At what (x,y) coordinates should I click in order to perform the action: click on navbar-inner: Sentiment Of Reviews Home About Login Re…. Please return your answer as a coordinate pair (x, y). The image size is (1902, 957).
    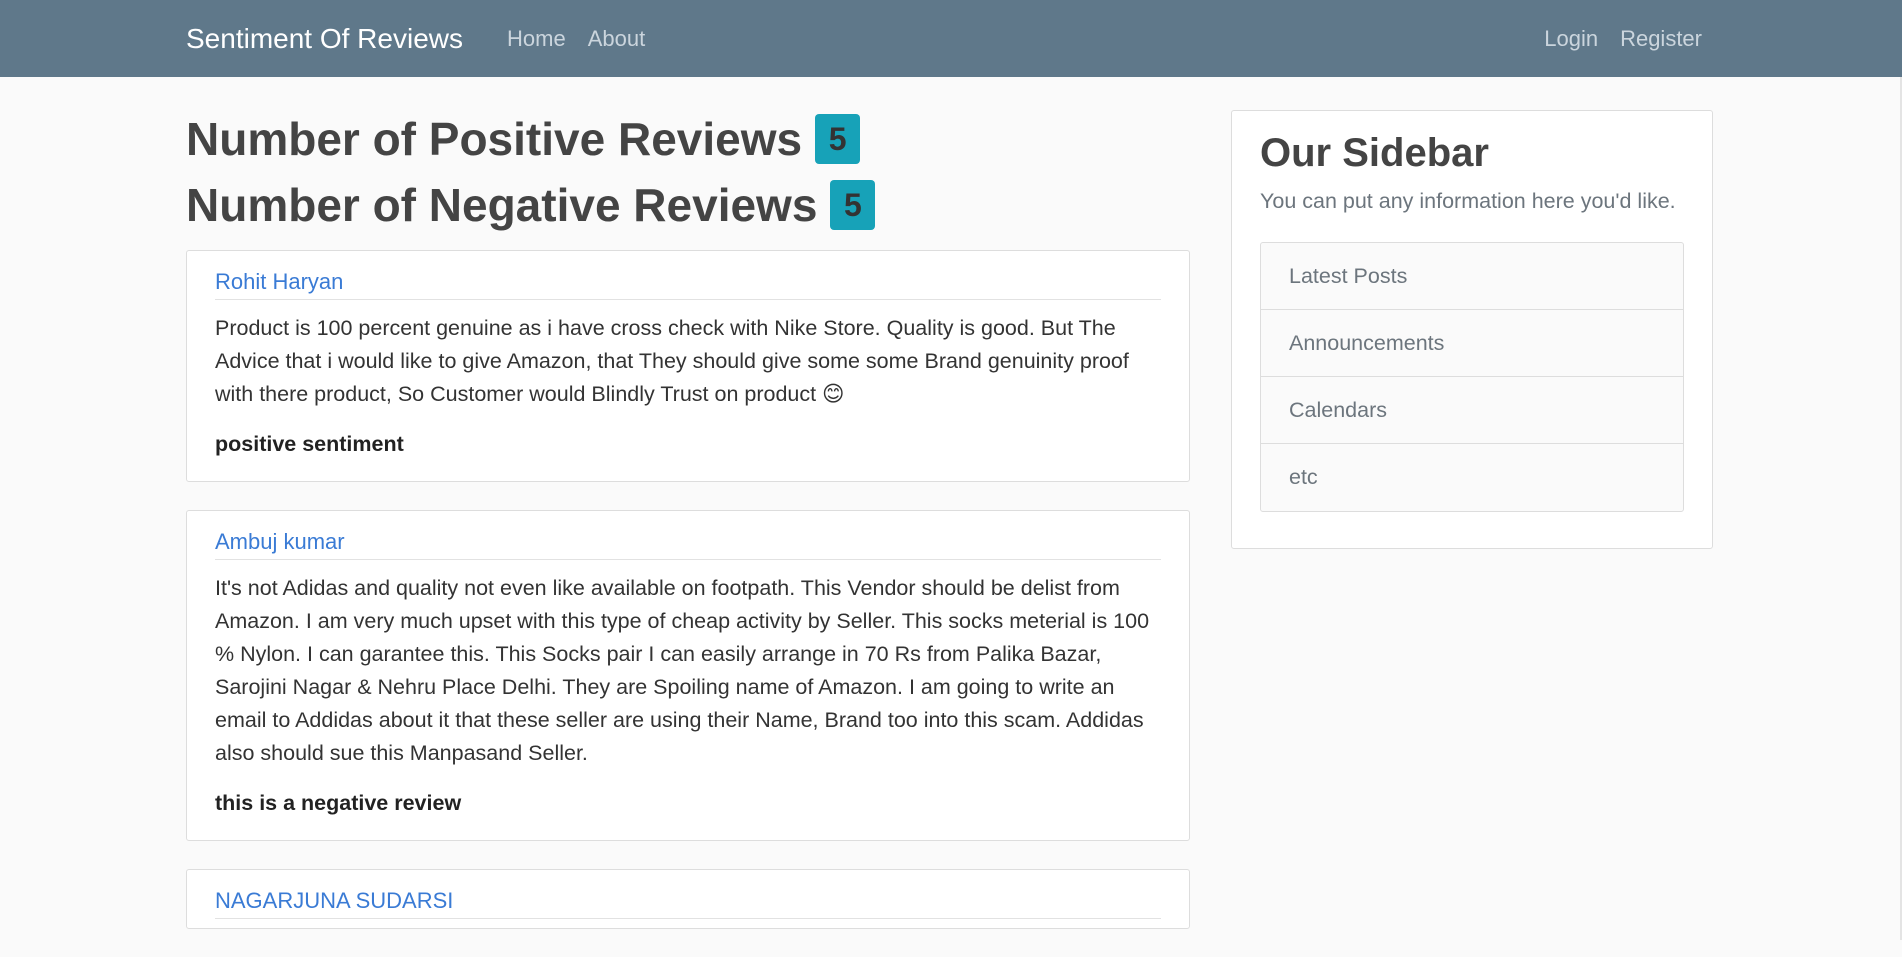
    Looking at the image, I should click on (944, 38).